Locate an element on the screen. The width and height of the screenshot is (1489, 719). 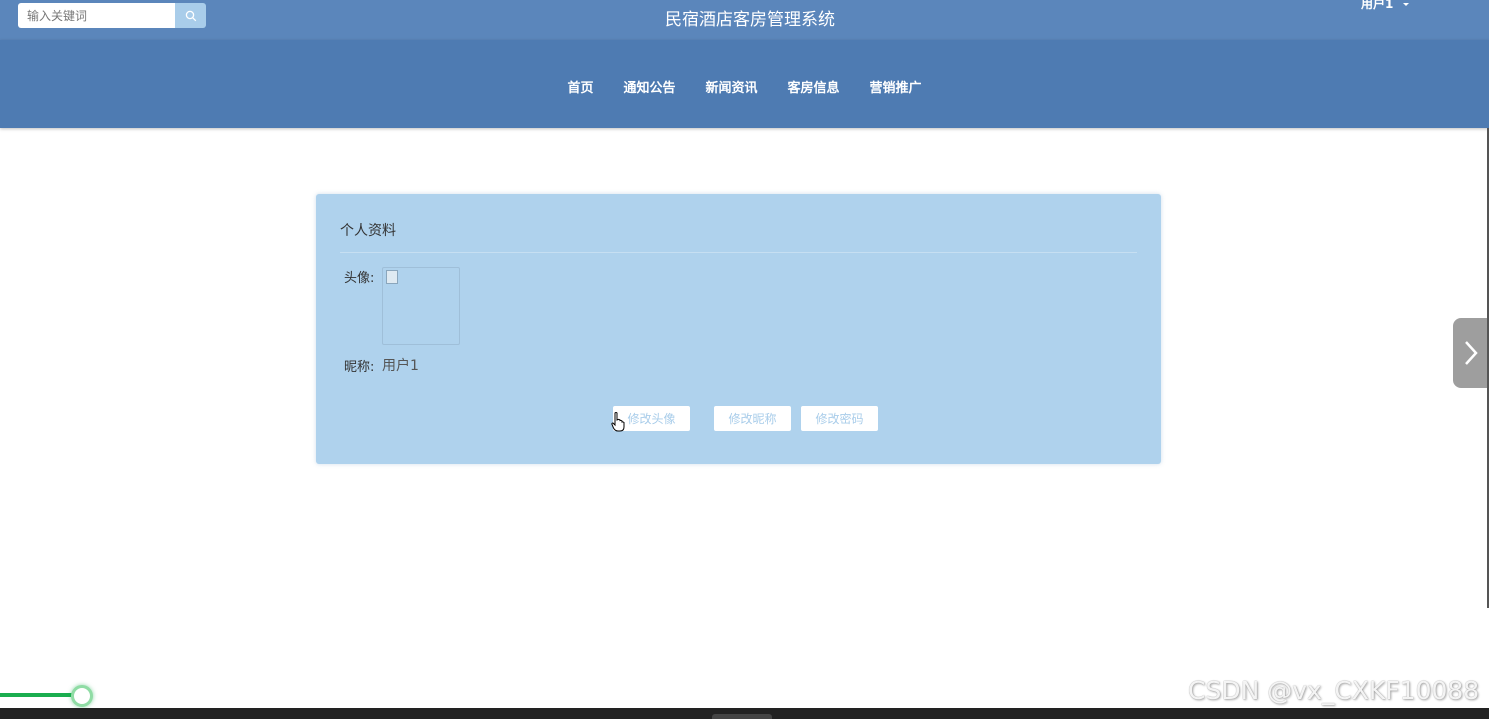
avatar-label: 头像: is located at coordinates (359, 278).